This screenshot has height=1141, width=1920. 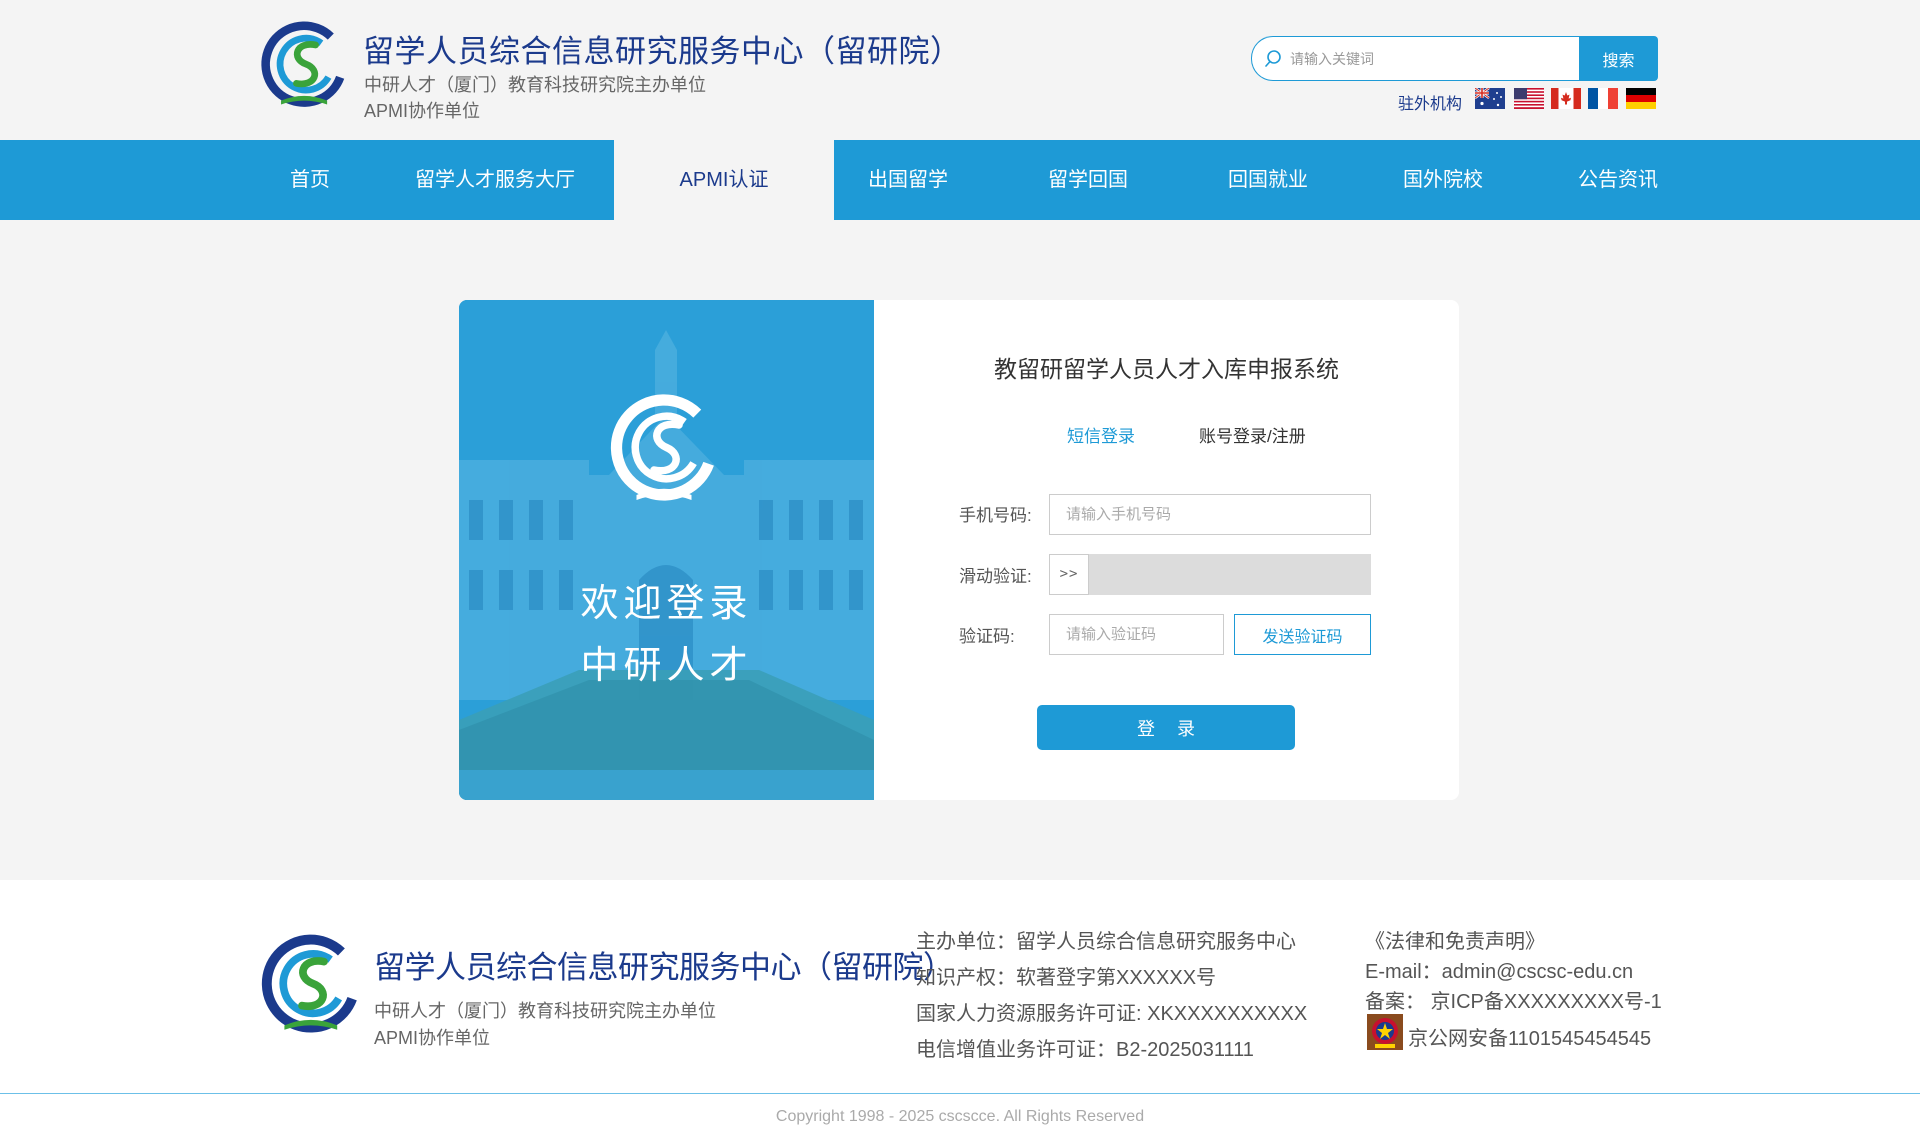 What do you see at coordinates (1210, 514) in the screenshot?
I see `phone-input` at bounding box center [1210, 514].